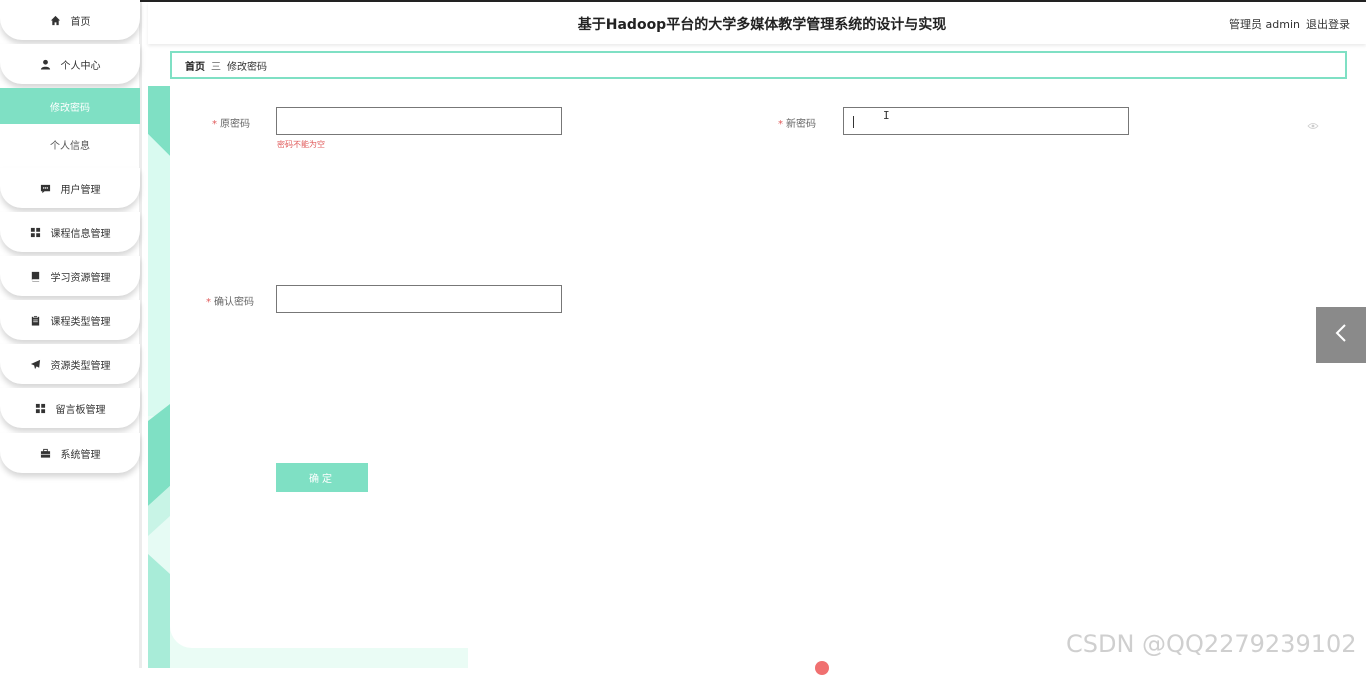 This screenshot has width=1366, height=675. What do you see at coordinates (758, 65) in the screenshot?
I see `breadcrumb: 首页 三 修改密码` at bounding box center [758, 65].